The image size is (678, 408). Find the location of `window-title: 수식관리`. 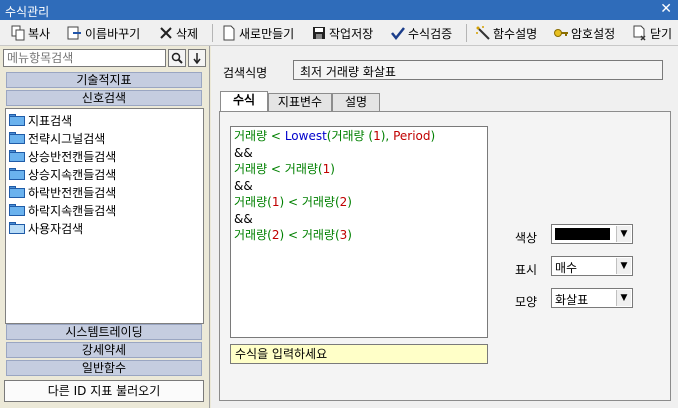

window-title: 수식관리 is located at coordinates (27, 12).